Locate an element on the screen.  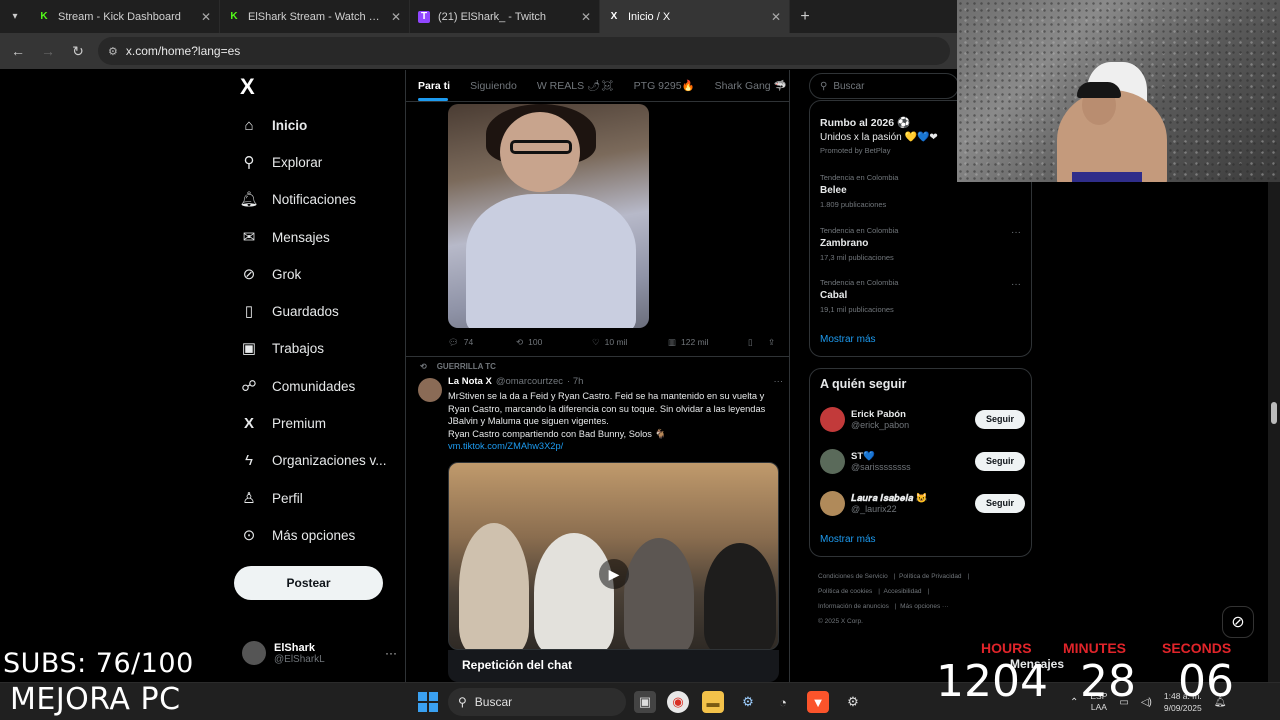
post-button: Postear is located at coordinates (308, 583).